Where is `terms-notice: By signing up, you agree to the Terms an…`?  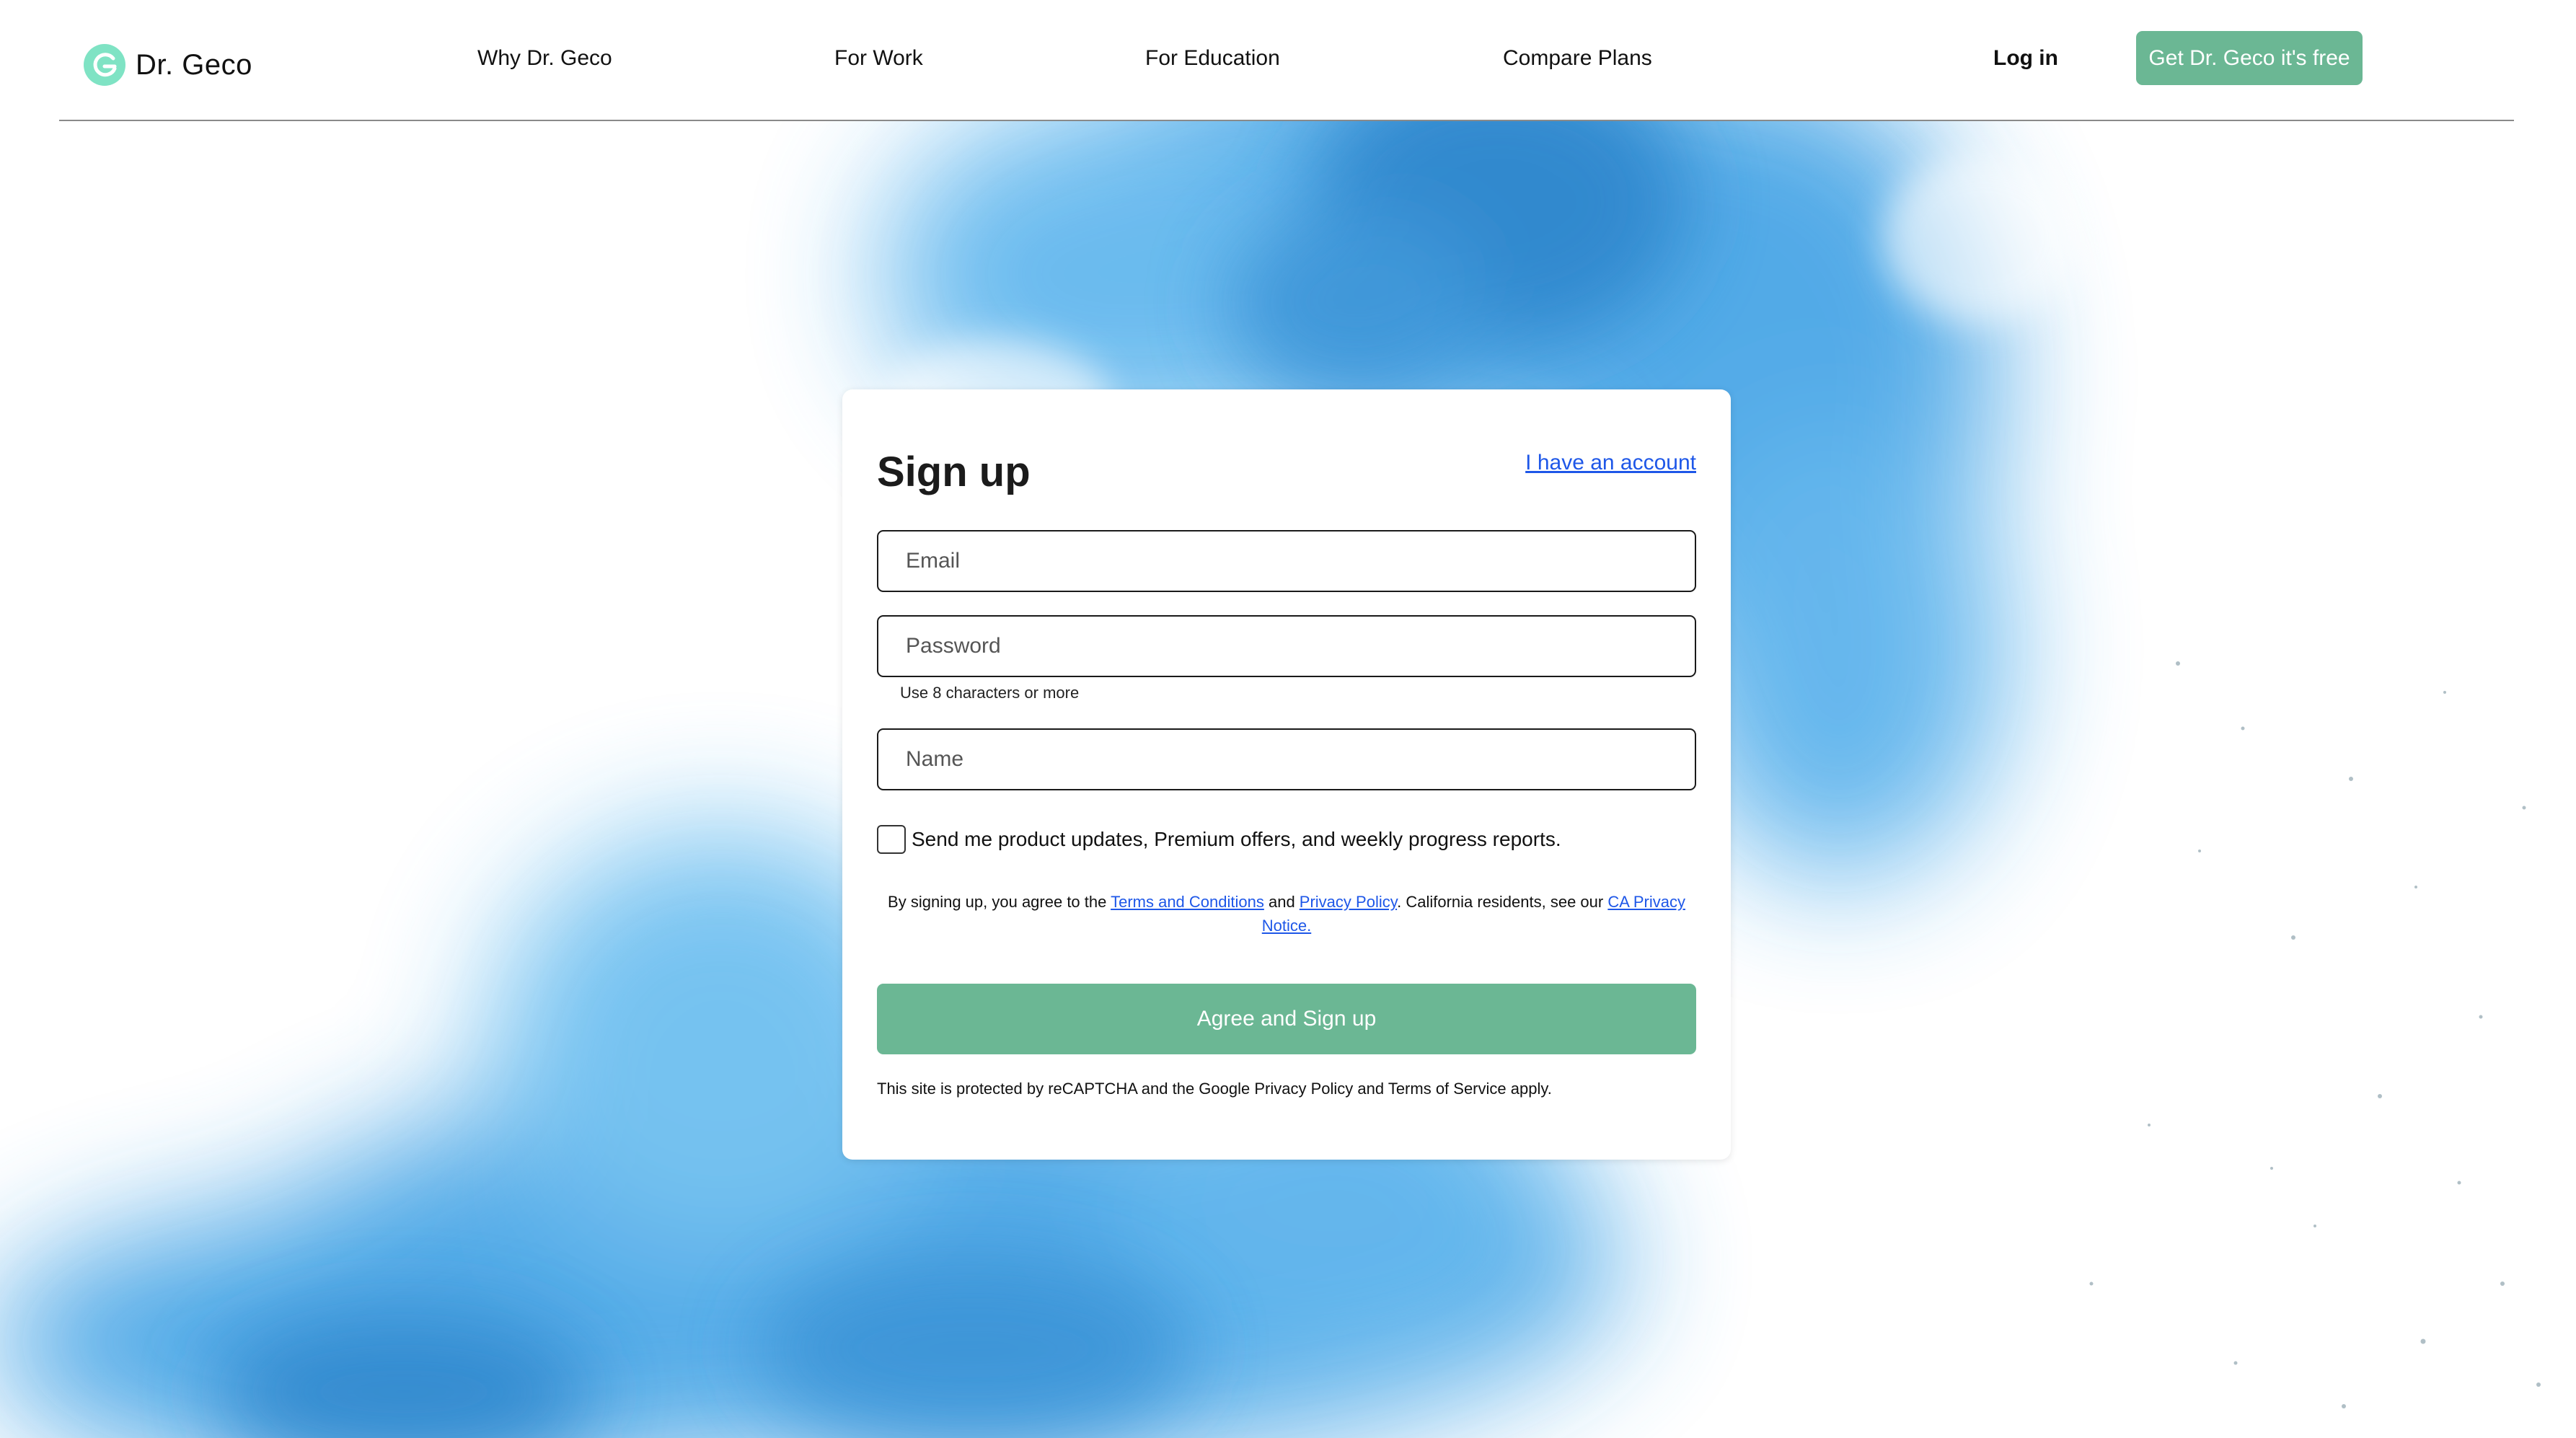 terms-notice: By signing up, you agree to the Terms an… is located at coordinates (1286, 914).